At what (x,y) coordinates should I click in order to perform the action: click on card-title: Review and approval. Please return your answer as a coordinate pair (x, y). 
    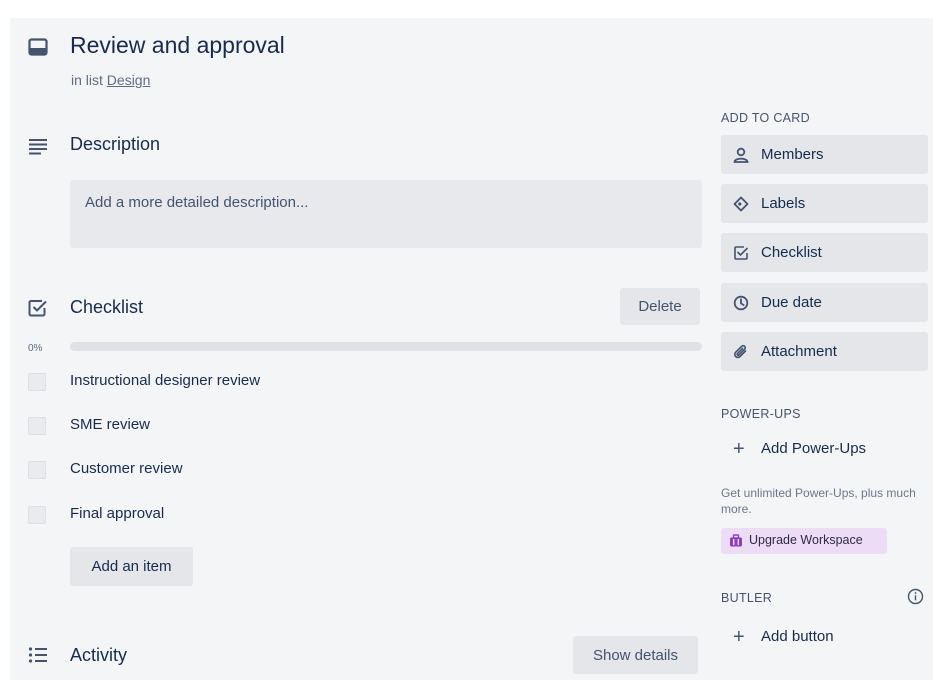
    Looking at the image, I should click on (177, 45).